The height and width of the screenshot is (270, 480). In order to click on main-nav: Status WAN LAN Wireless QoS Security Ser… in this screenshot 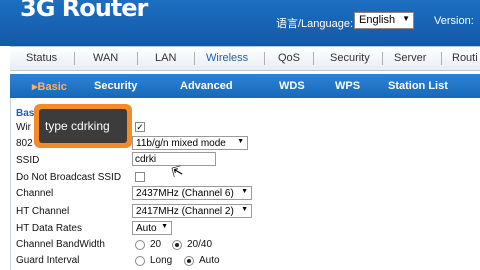, I will do `click(245, 58)`.